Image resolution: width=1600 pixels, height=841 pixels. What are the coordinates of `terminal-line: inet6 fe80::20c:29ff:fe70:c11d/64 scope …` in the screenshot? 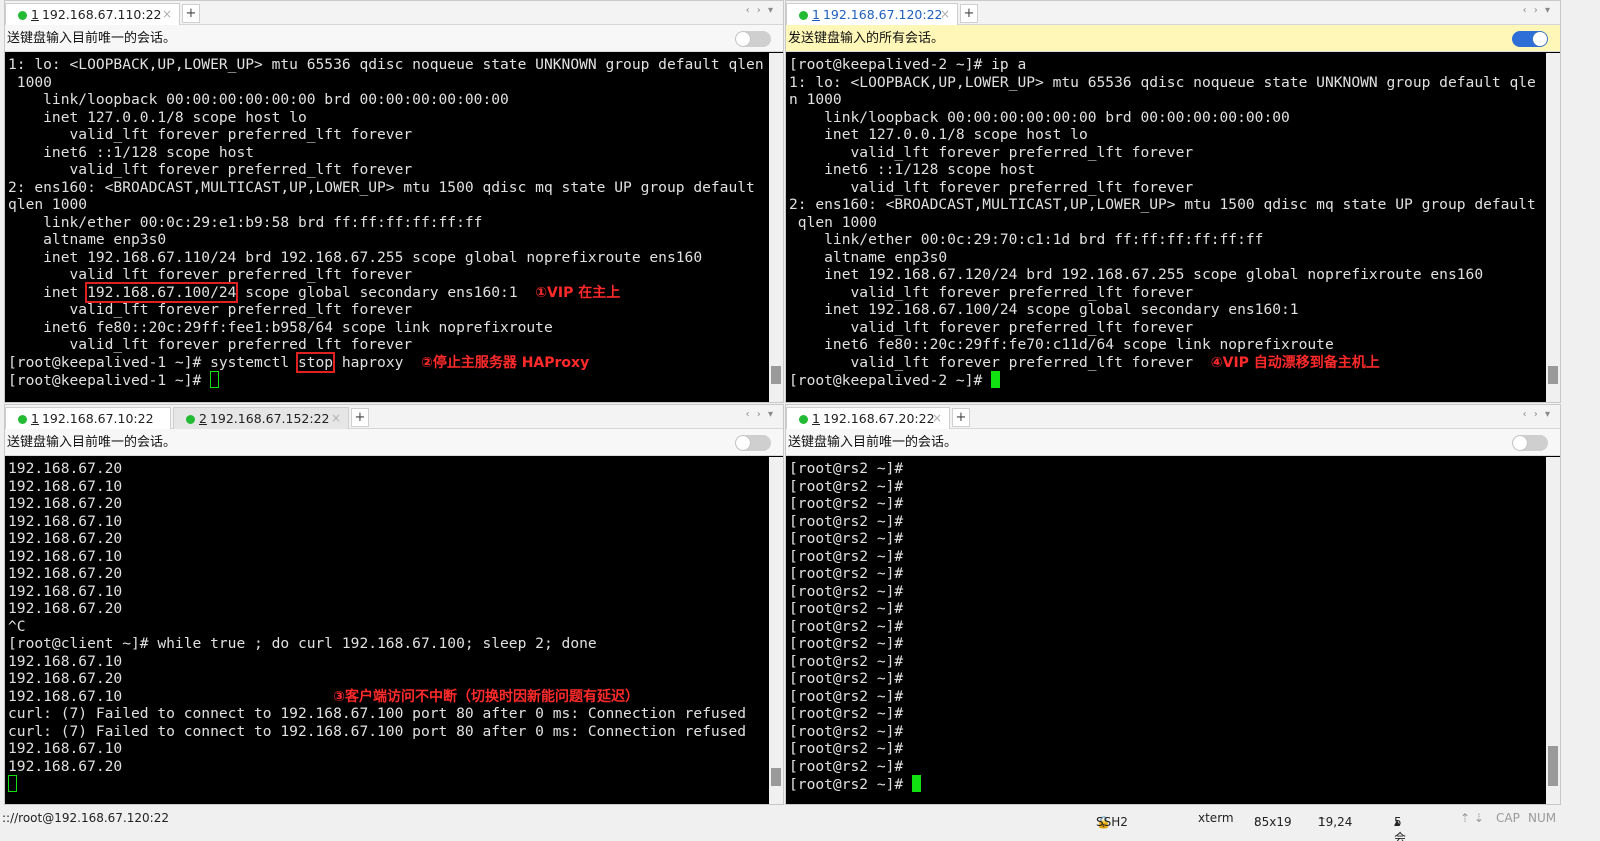 It's located at (1061, 344).